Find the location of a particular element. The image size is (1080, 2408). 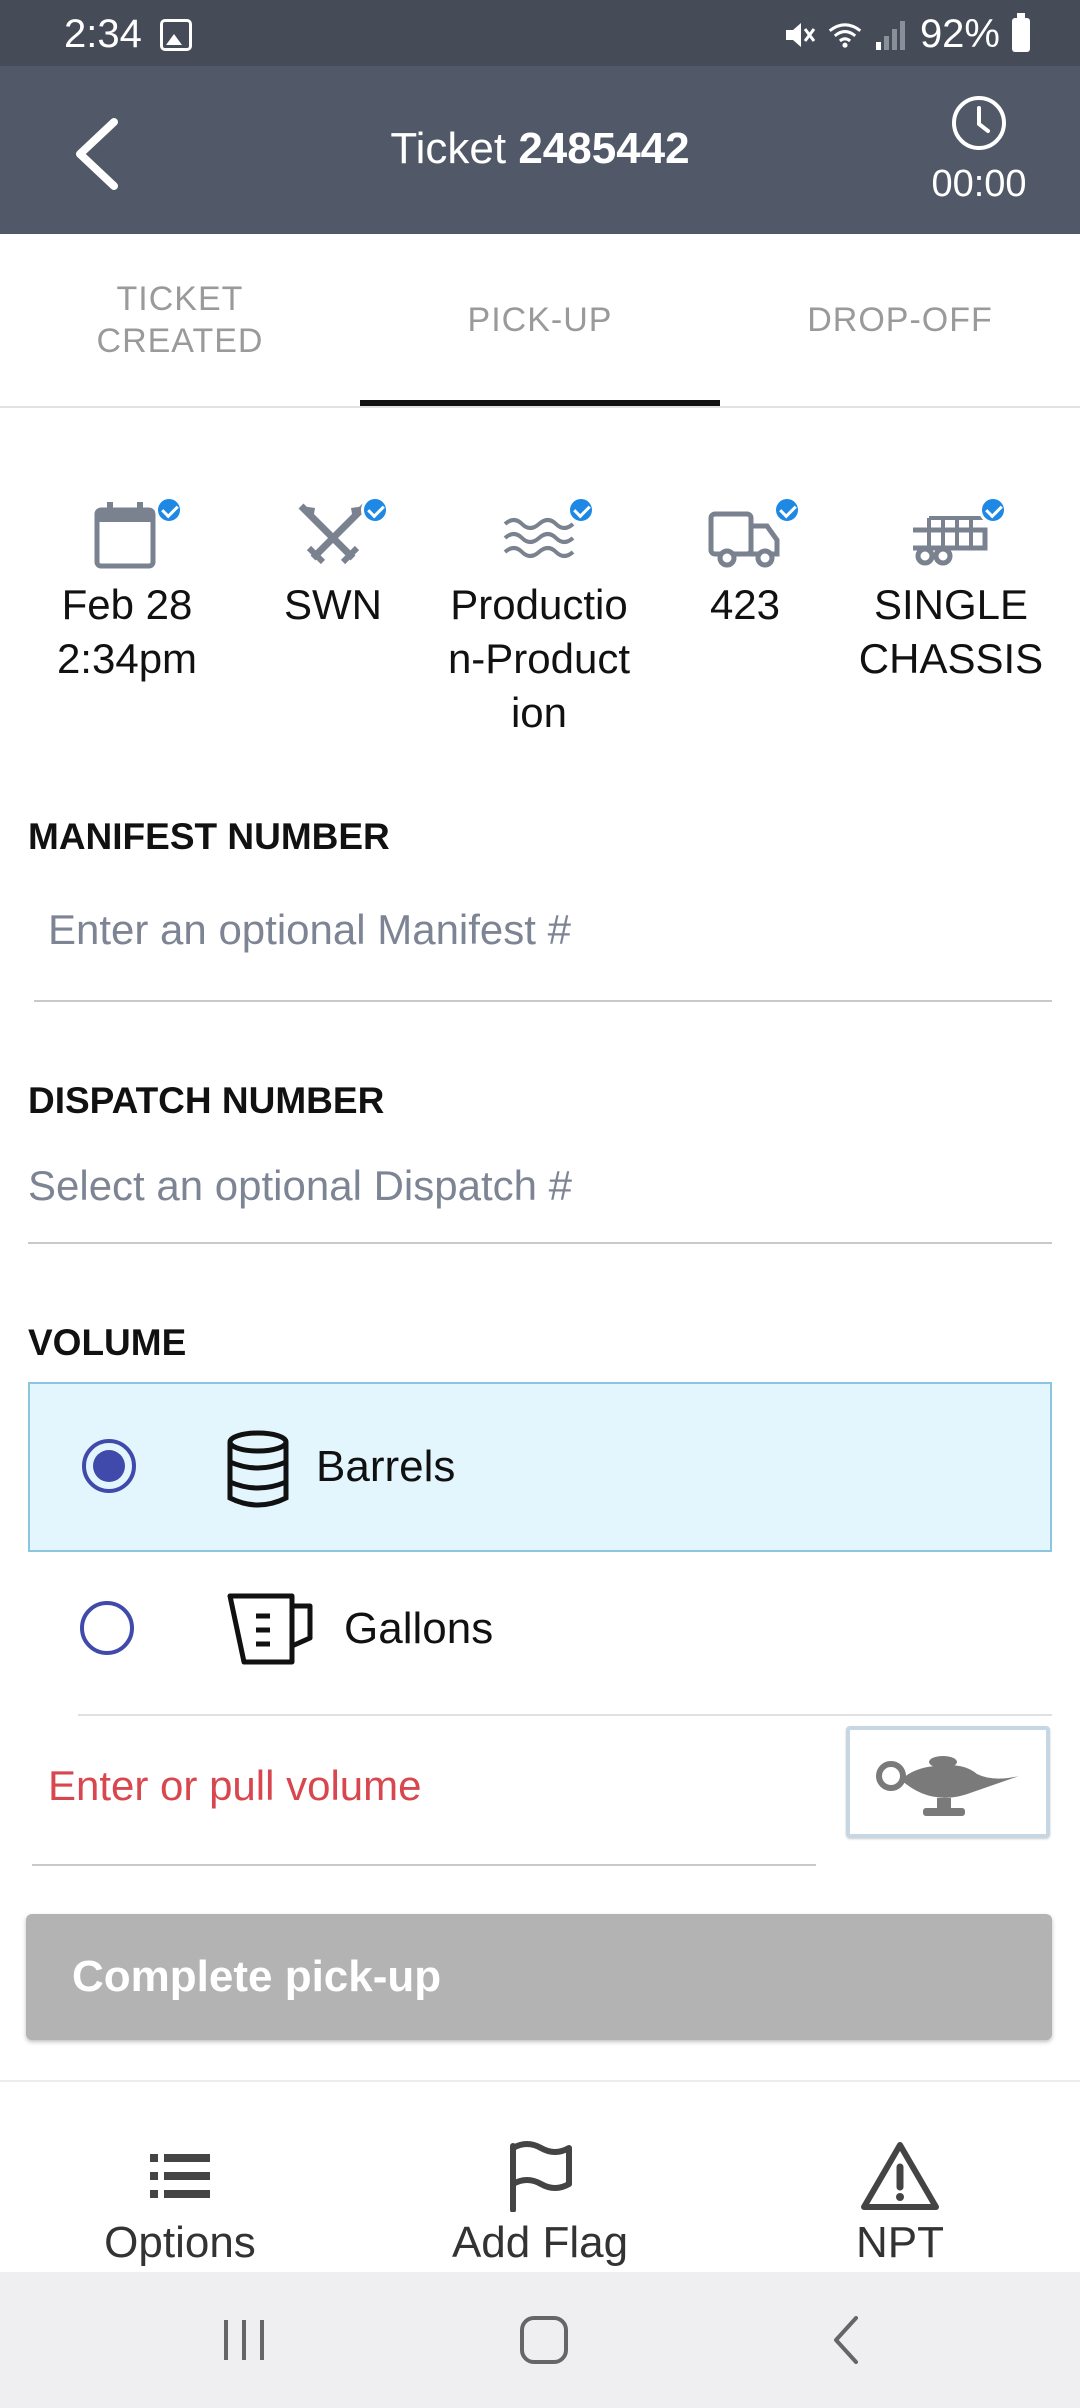

system-navigation-bar is located at coordinates (540, 2340).